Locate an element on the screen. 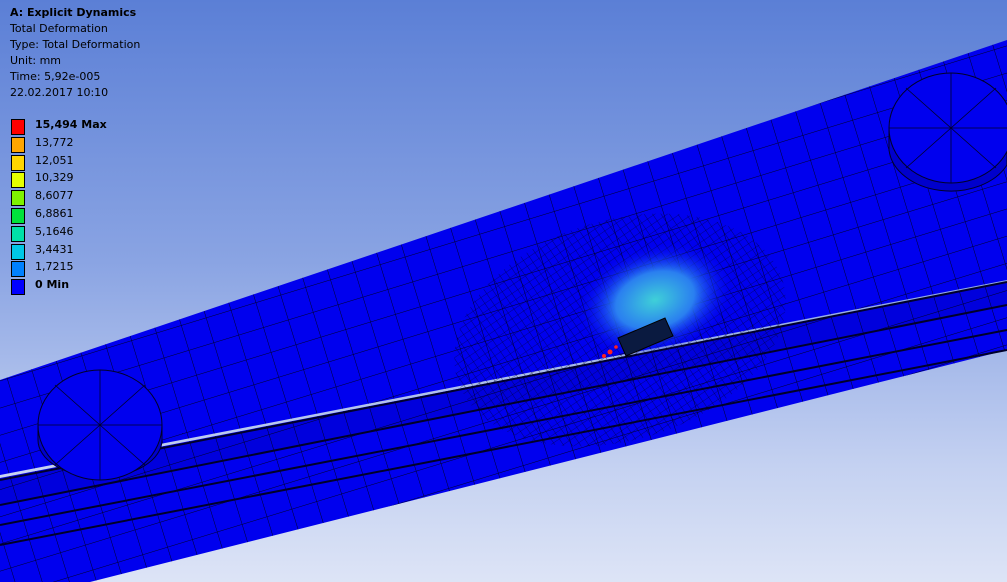 The image size is (1007, 582). result-type: Type: Total Deformation is located at coordinates (75, 44).